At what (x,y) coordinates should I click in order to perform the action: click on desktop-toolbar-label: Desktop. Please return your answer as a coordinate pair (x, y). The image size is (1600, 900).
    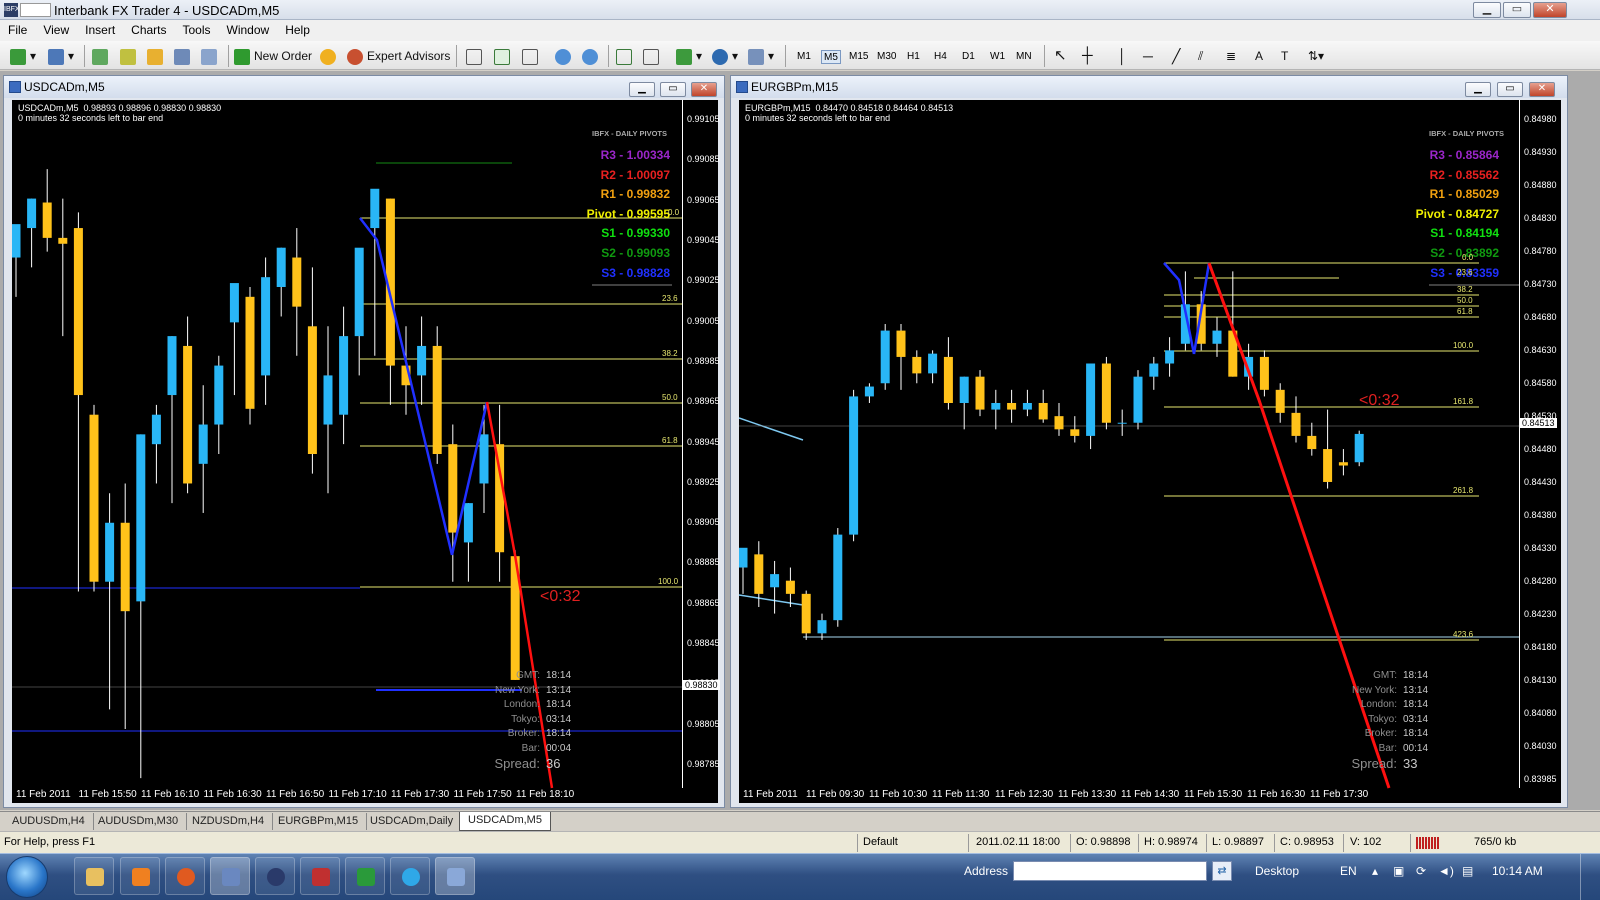
    Looking at the image, I should click on (1277, 871).